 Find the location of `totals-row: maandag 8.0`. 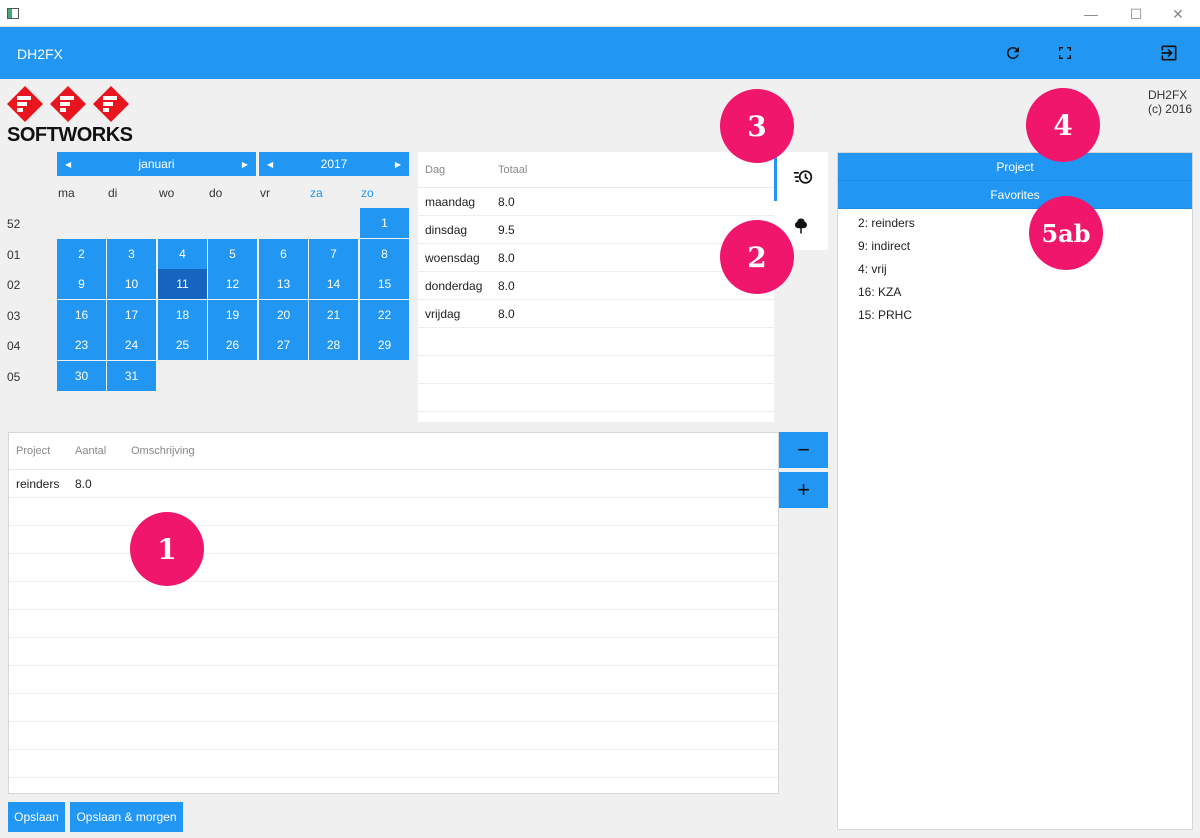

totals-row: maandag 8.0 is located at coordinates (596, 202).